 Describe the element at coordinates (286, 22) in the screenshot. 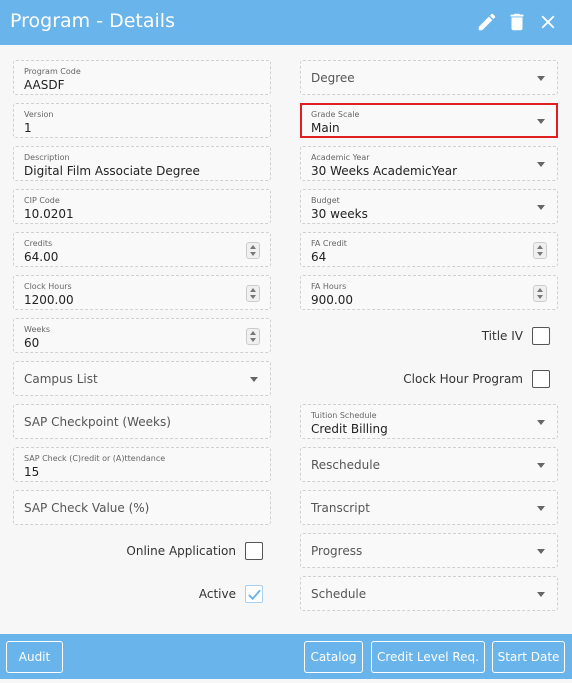

I see `title-bar: Program - Details` at that location.